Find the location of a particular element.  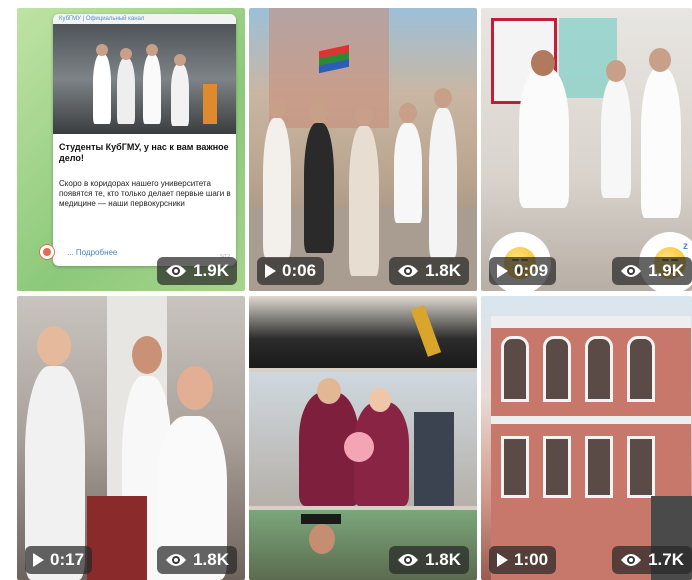

media-tile-6: 1:00 1.7K is located at coordinates (586, 438).